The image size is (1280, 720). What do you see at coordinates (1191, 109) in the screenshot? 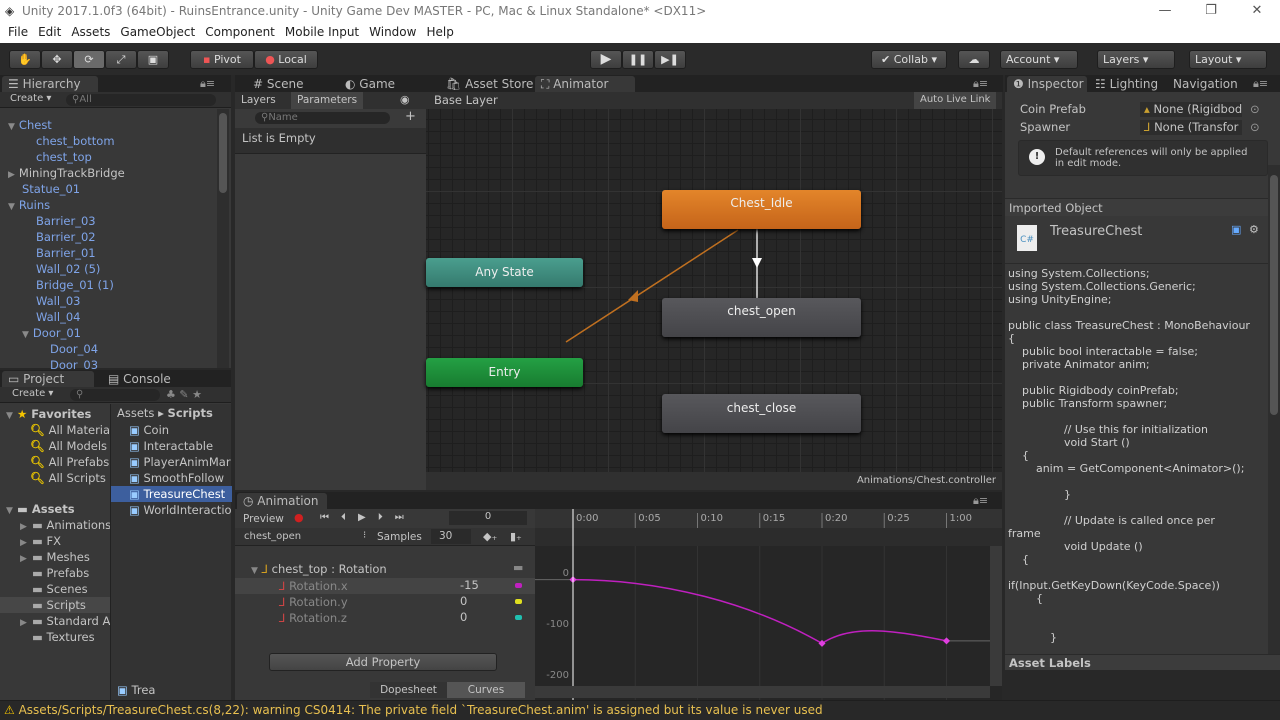
I see `object-field: ▴ None (Rigidbod` at bounding box center [1191, 109].